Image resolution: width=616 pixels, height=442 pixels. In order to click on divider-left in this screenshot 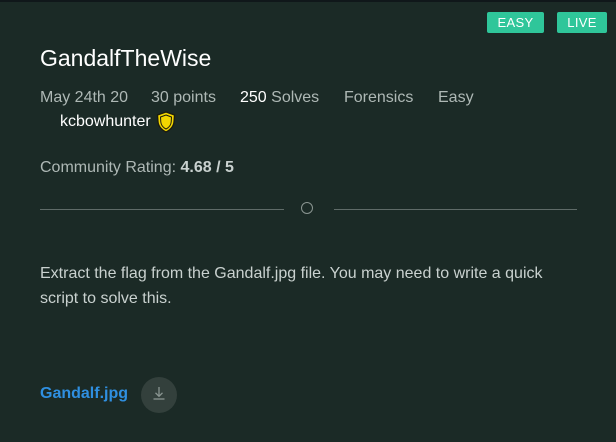, I will do `click(162, 209)`.